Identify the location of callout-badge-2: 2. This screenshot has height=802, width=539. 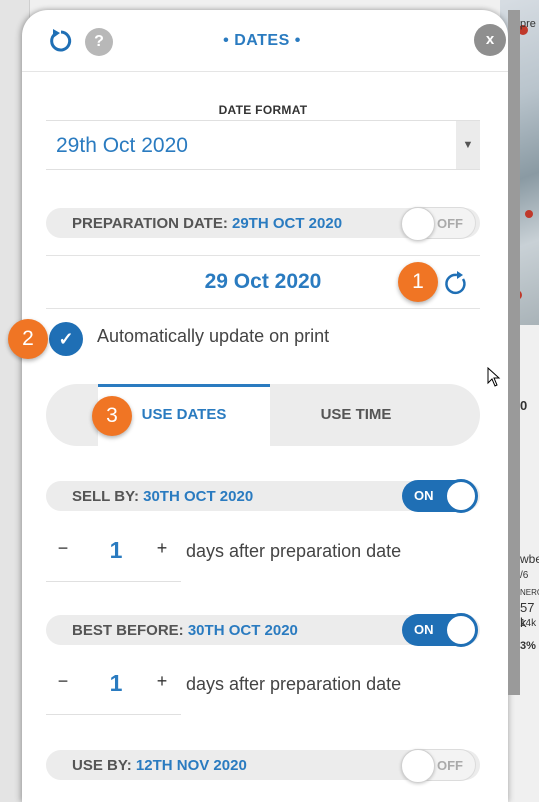
(28, 339).